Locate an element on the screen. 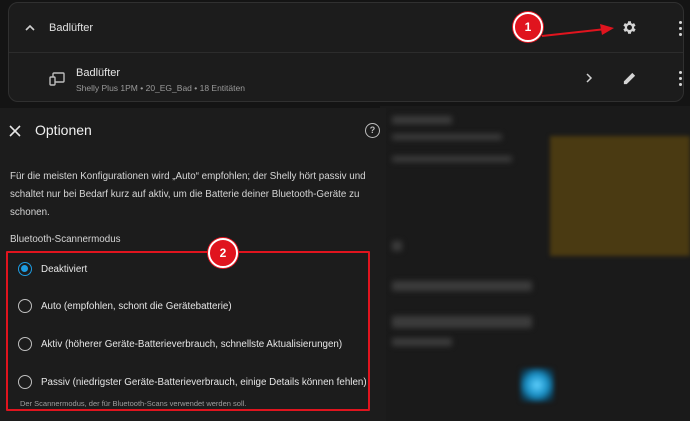 This screenshot has height=421, width=690. close-icon is located at coordinates (15, 131).